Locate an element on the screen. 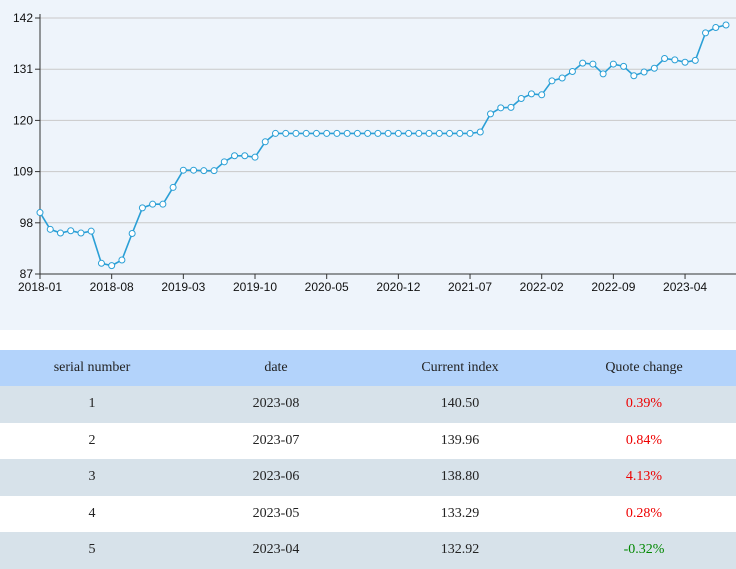 The width and height of the screenshot is (736, 569). cell-date: 2023-08 is located at coordinates (276, 404).